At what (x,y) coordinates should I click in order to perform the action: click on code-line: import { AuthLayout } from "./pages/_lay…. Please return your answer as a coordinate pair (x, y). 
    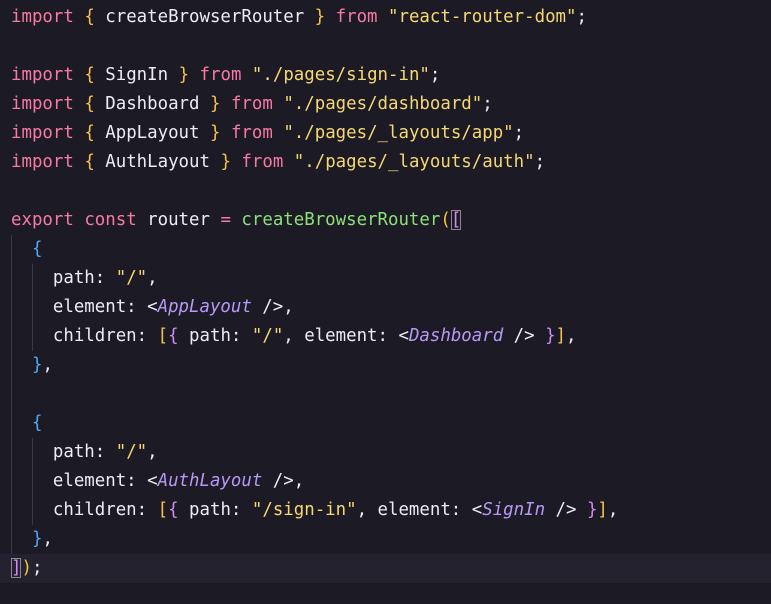
    Looking at the image, I should click on (391, 162).